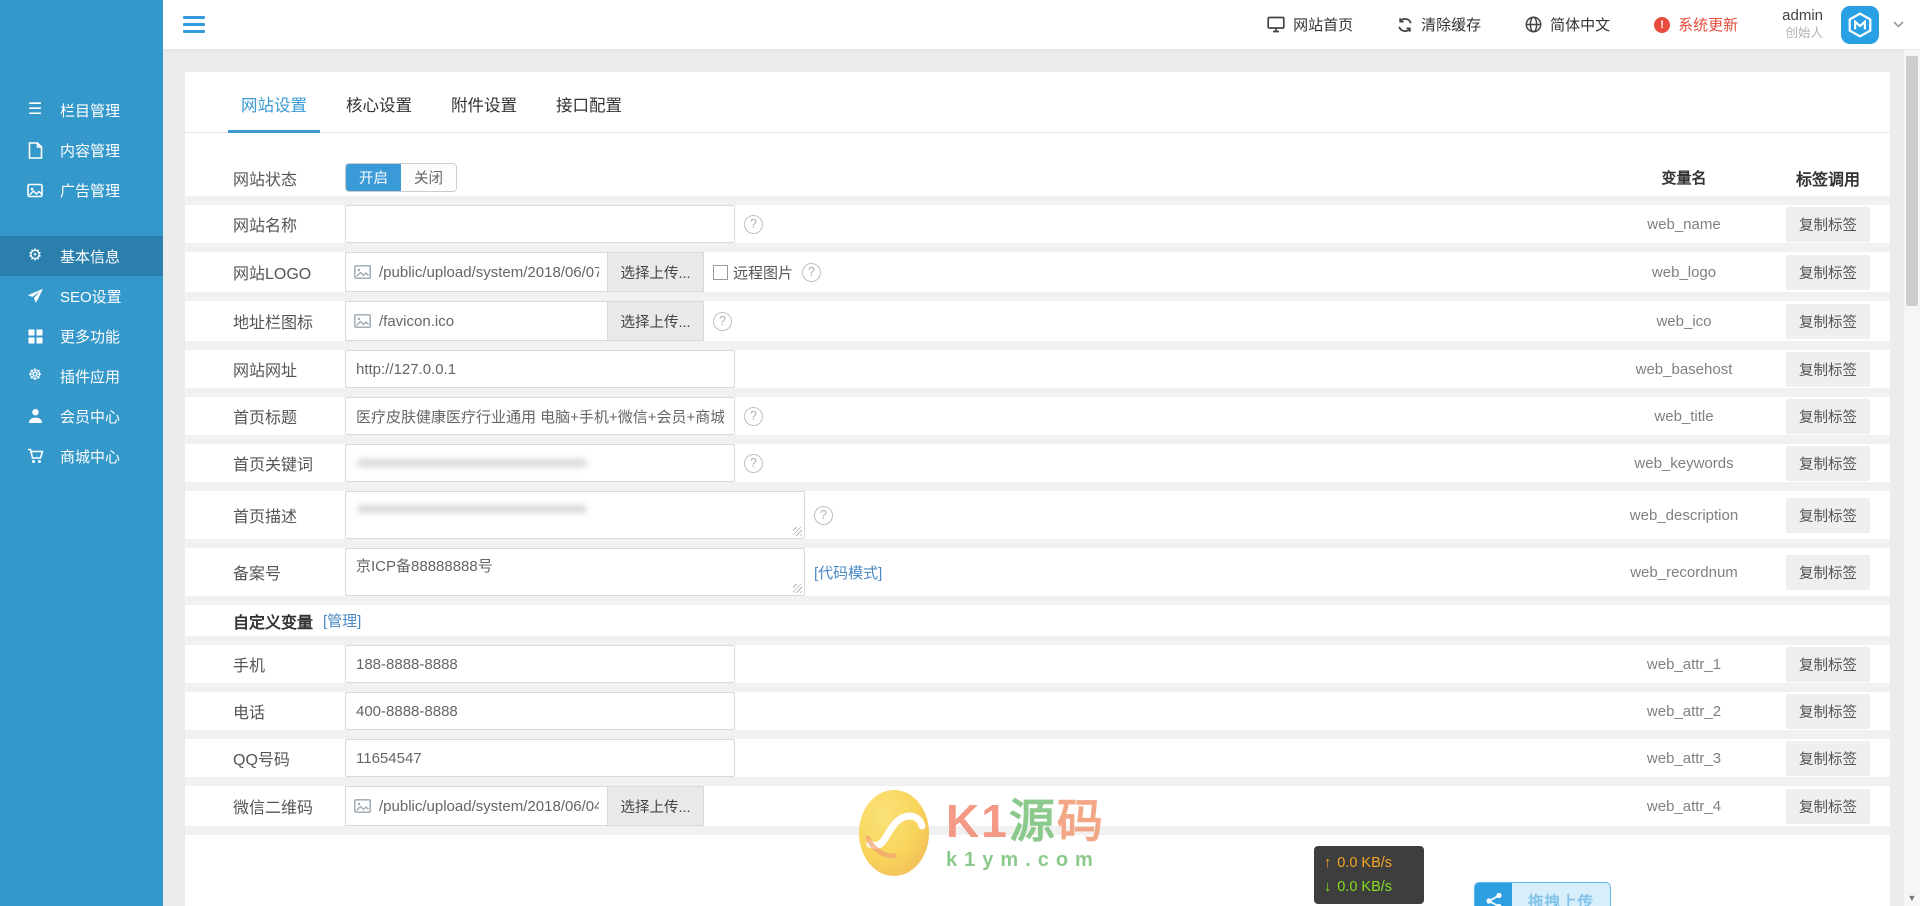 This screenshot has width=1920, height=906. Describe the element at coordinates (1708, 25) in the screenshot. I see `topbar-system-update-label: 系统更新` at that location.